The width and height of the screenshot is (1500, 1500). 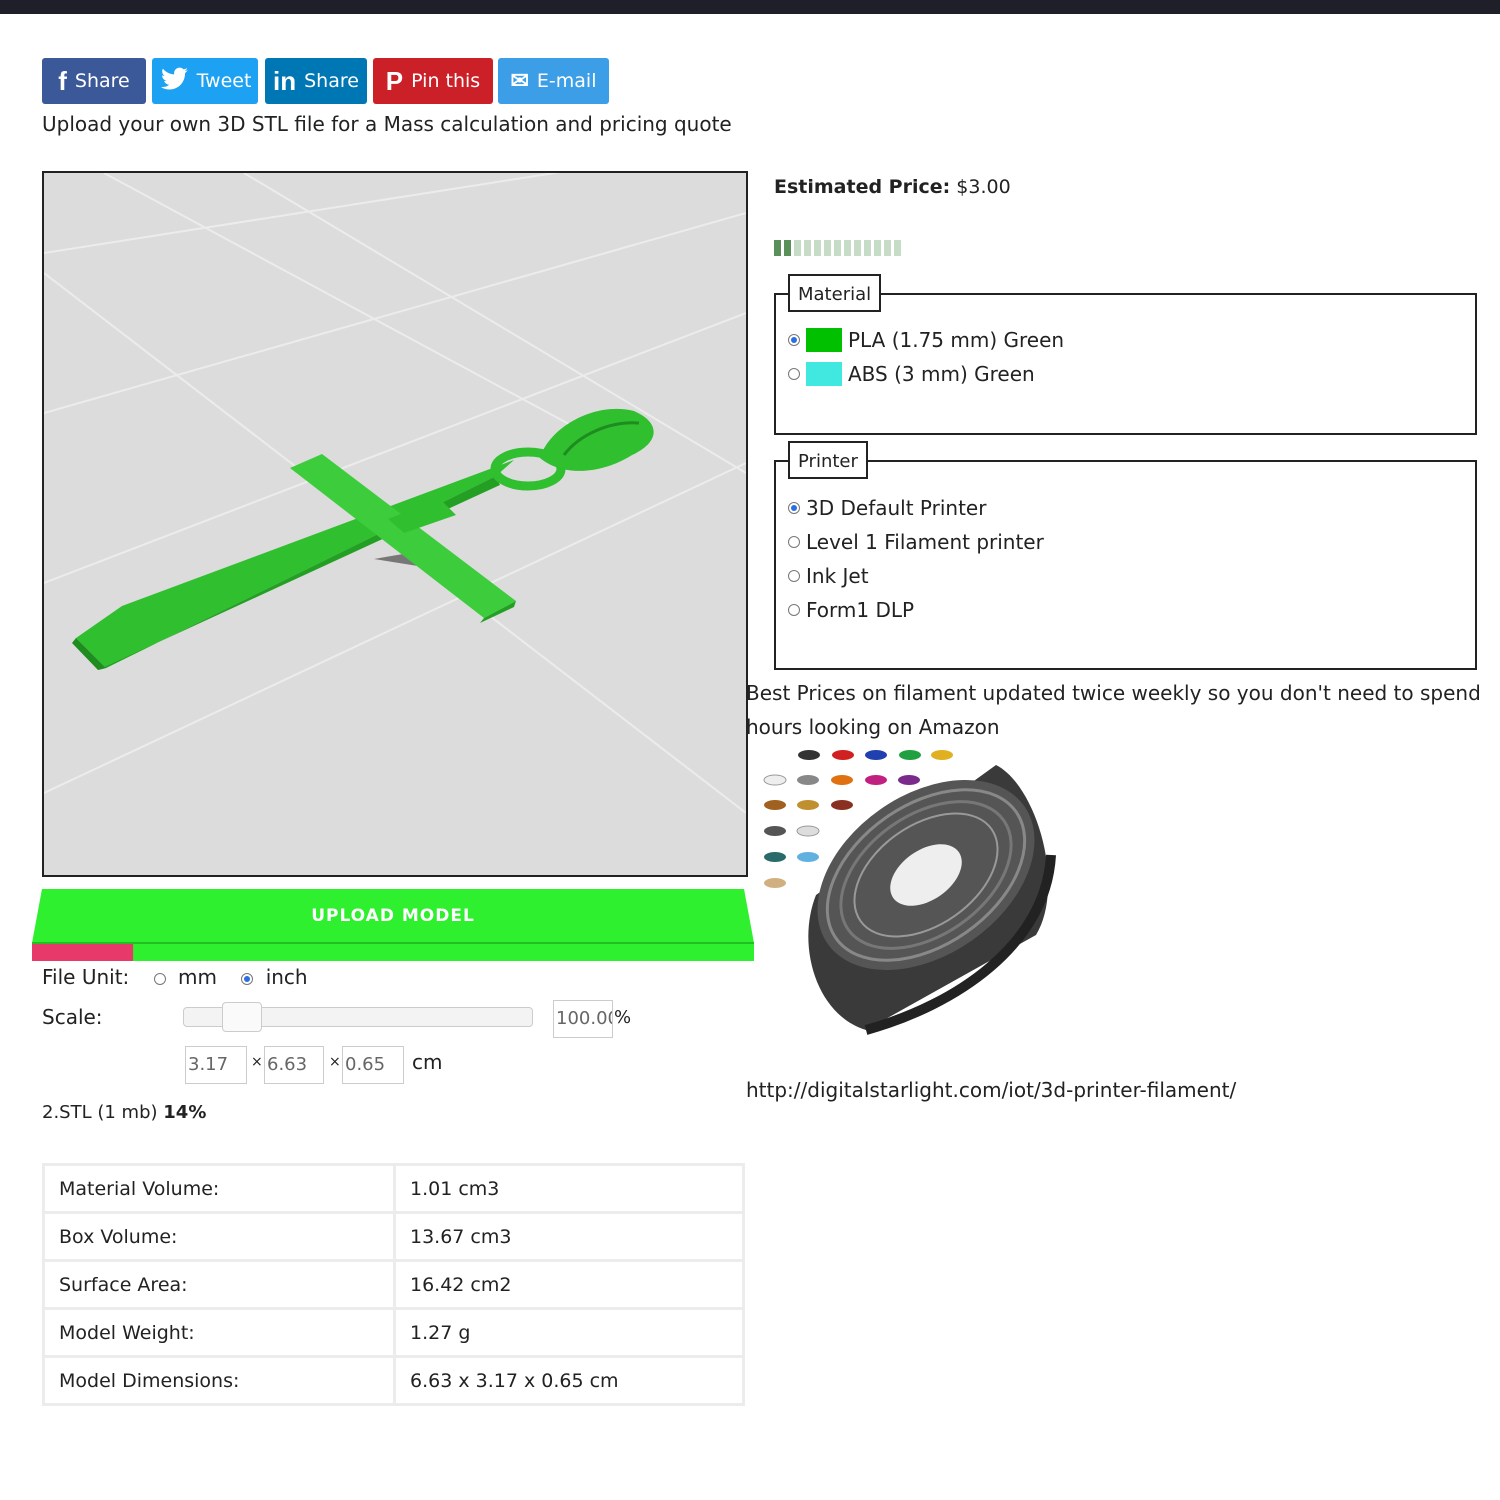 What do you see at coordinates (285, 81) in the screenshot?
I see `linkedin-icon: in` at bounding box center [285, 81].